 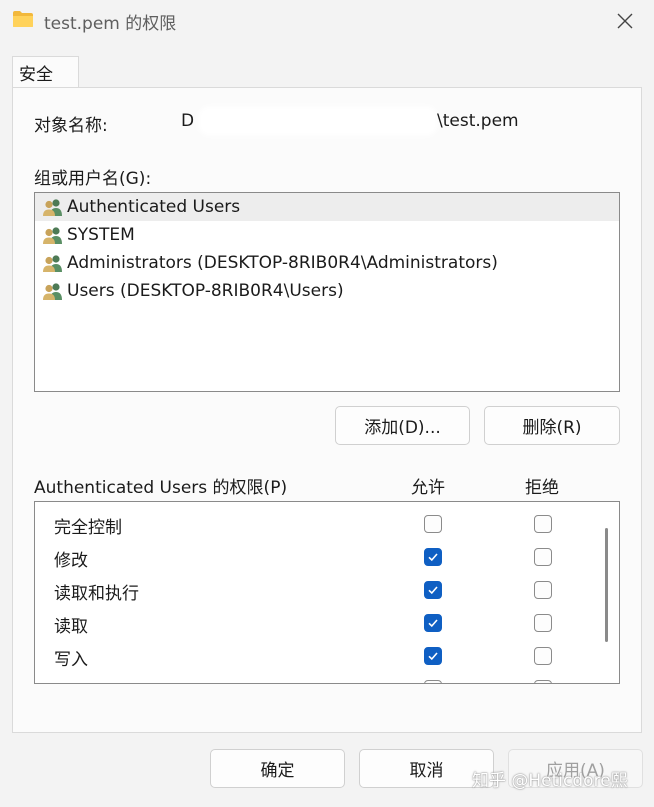 I want to click on cancel-button-label: 取消, so click(x=426, y=771).